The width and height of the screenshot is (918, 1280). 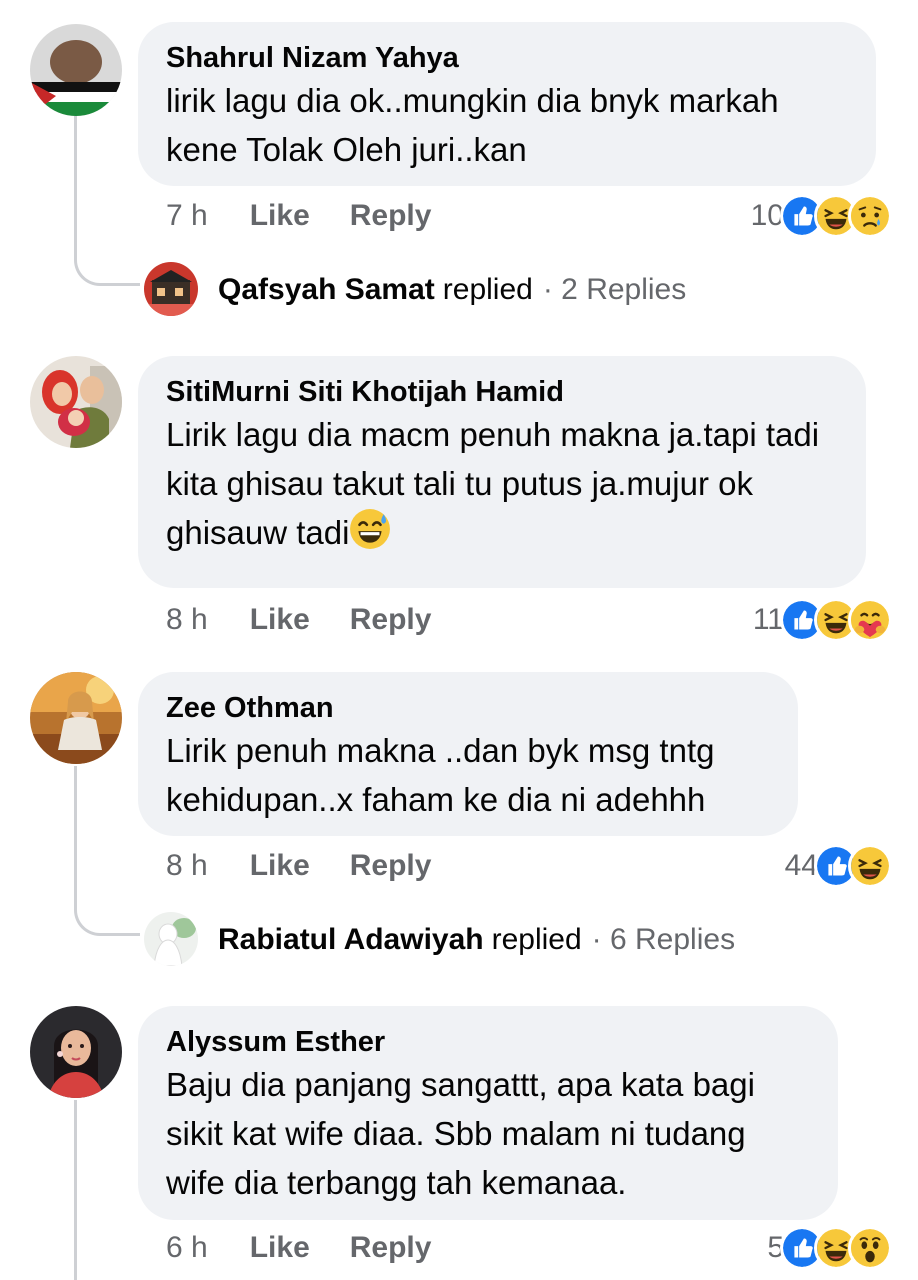 What do you see at coordinates (870, 1248) in the screenshot?
I see `wow-icon` at bounding box center [870, 1248].